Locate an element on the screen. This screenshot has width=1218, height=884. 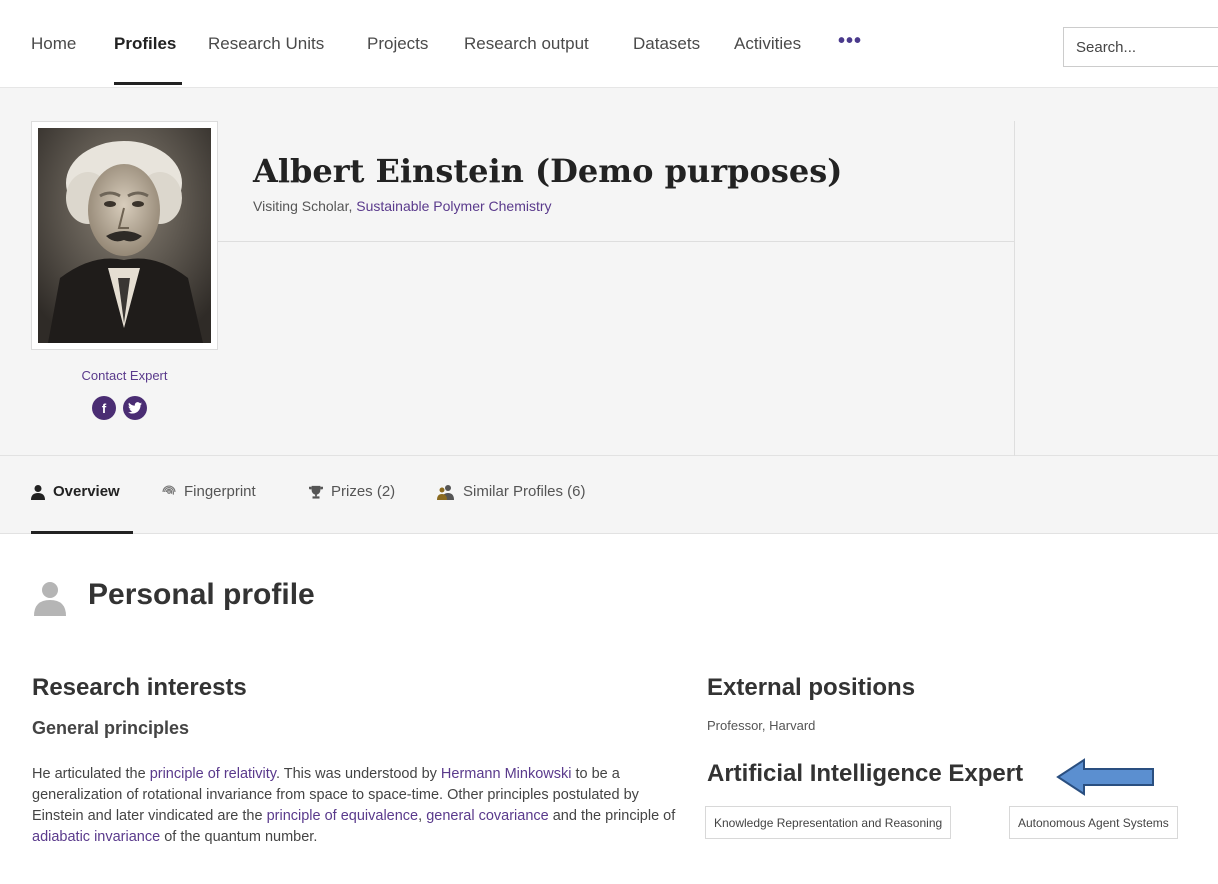
nav-research-units: Research Units is located at coordinates (266, 44).